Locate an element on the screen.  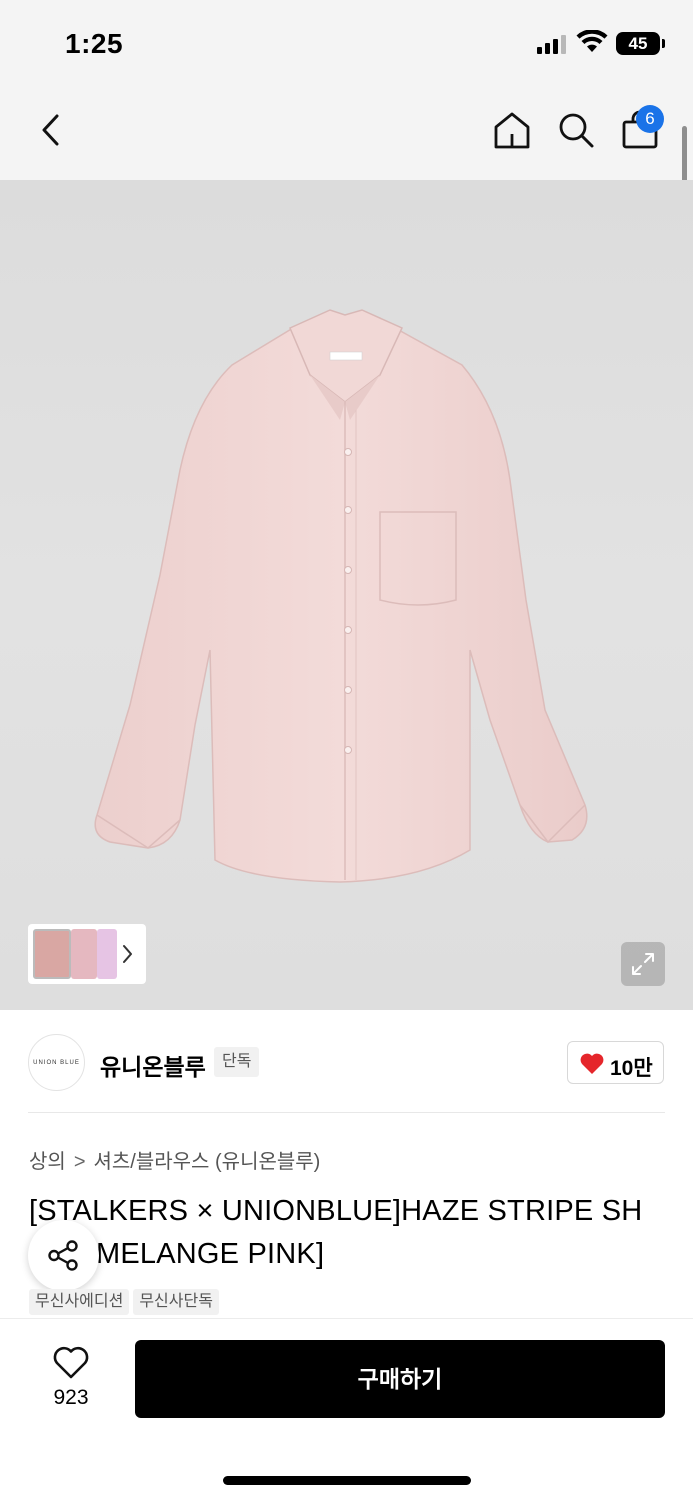
search-icon is located at coordinates (576, 130).